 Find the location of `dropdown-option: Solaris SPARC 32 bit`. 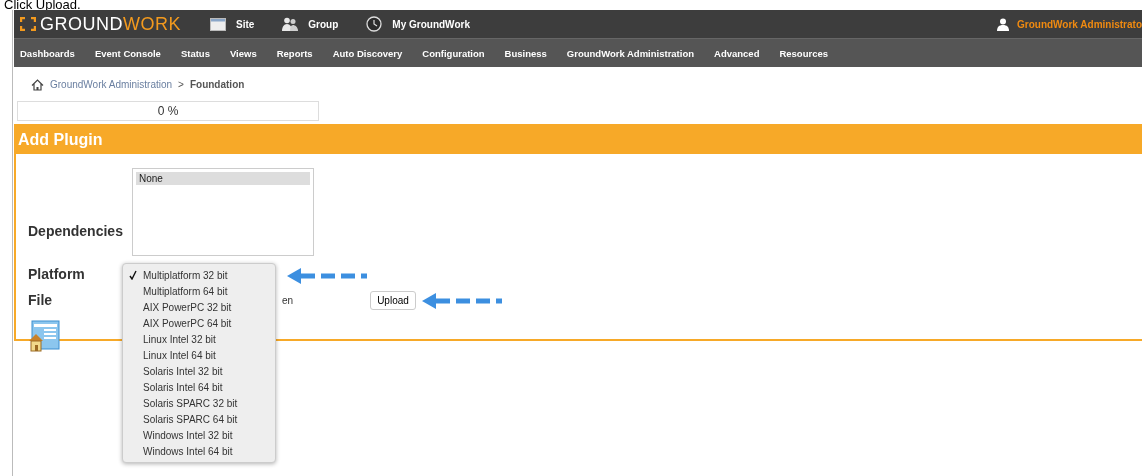

dropdown-option: Solaris SPARC 32 bit is located at coordinates (199, 403).